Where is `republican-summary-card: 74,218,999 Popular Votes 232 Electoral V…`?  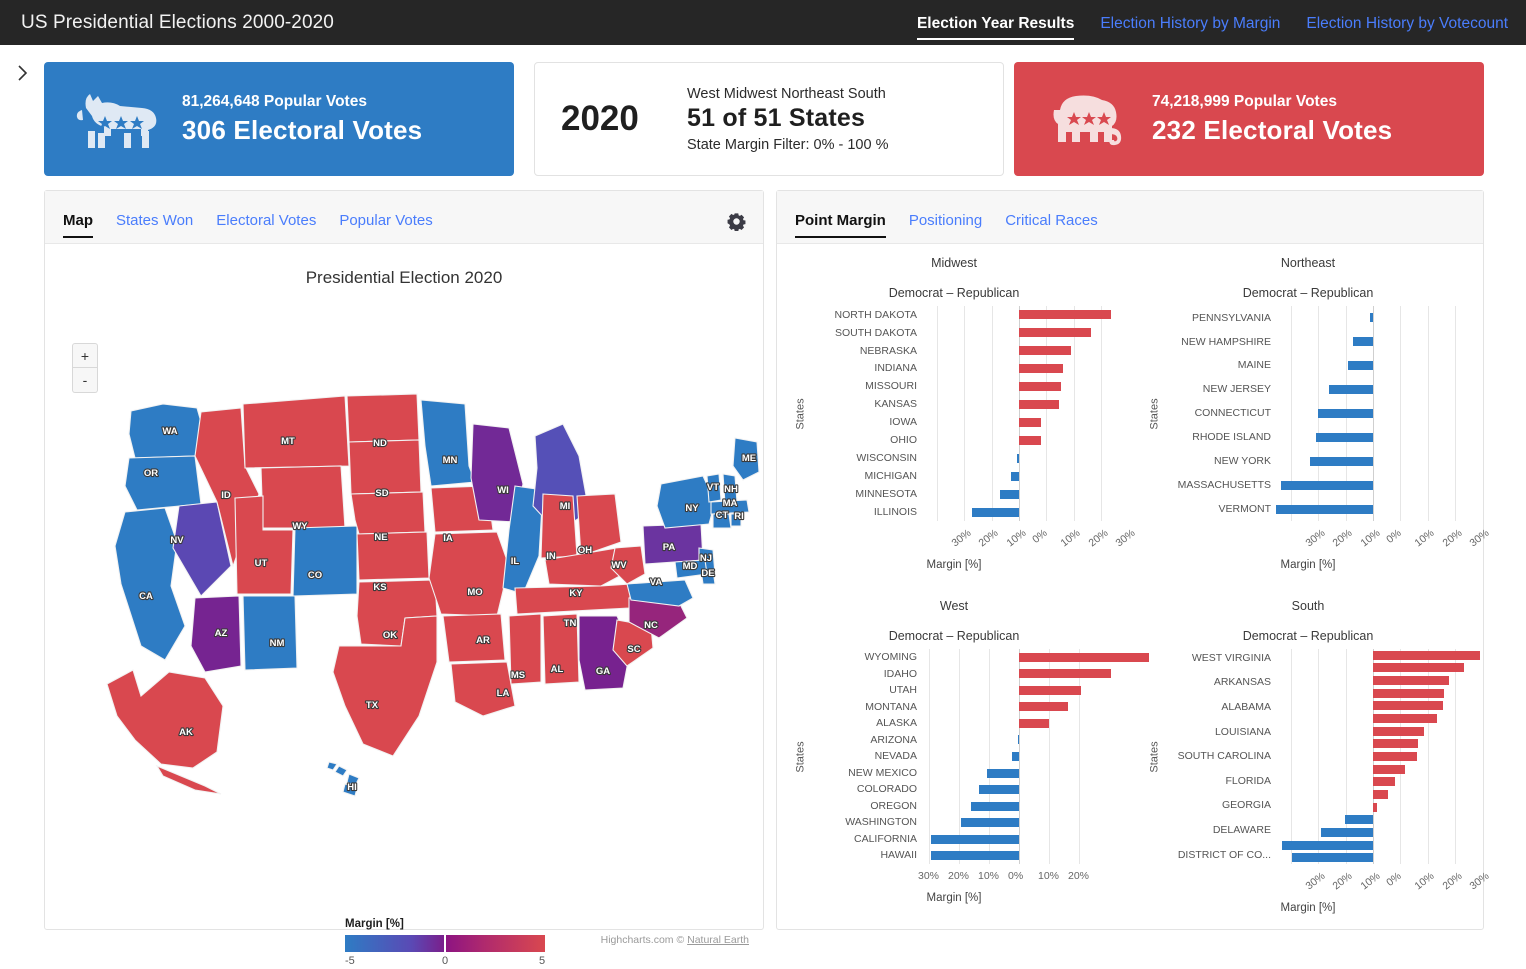 republican-summary-card: 74,218,999 Popular Votes 232 Electoral V… is located at coordinates (1249, 119).